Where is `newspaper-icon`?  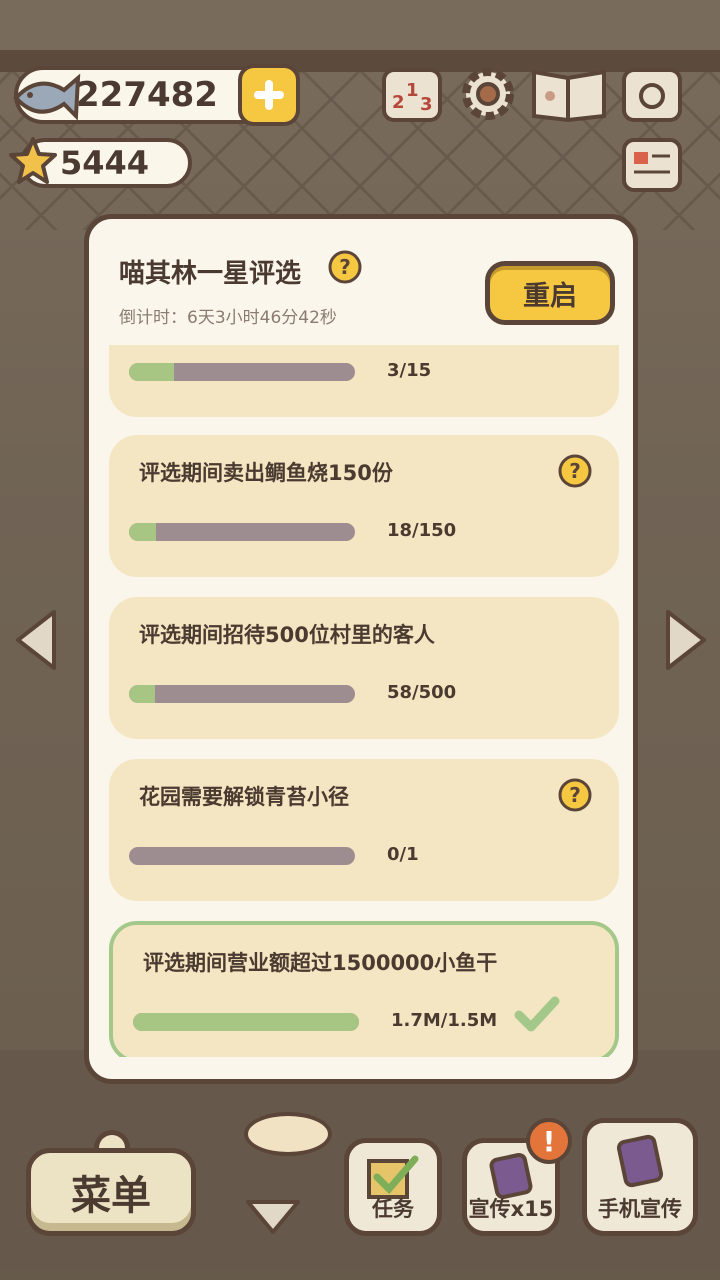
newspaper-icon is located at coordinates (652, 163).